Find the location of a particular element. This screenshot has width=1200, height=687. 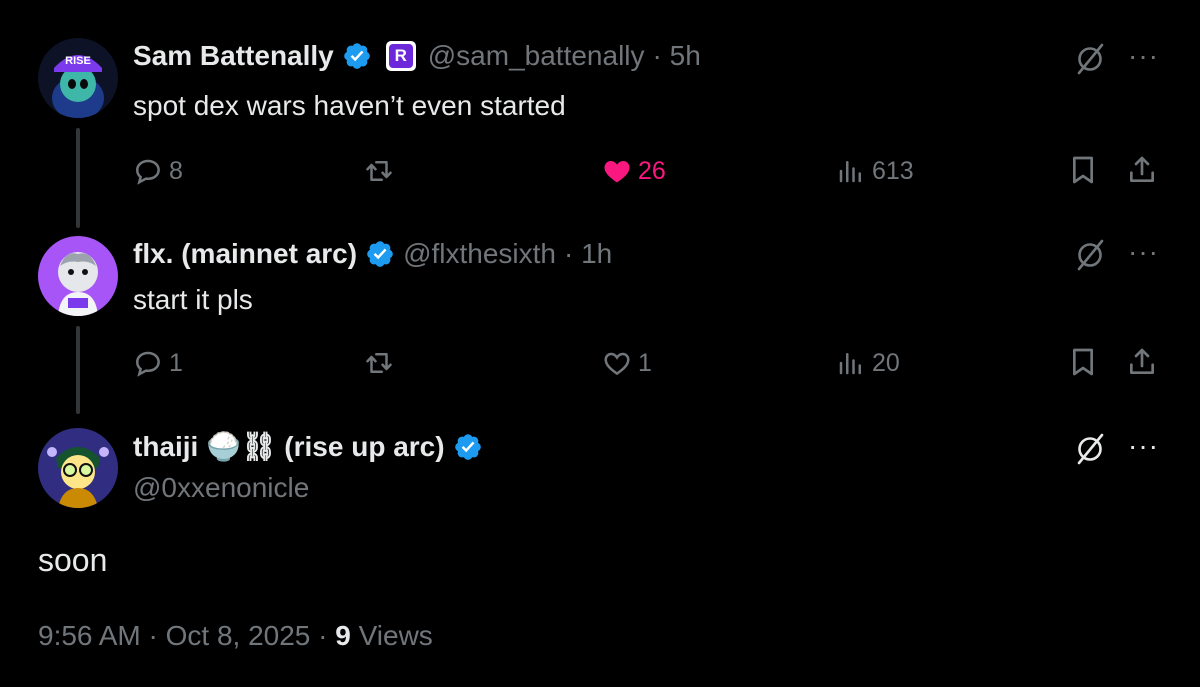

avatar-flx is located at coordinates (78, 276).